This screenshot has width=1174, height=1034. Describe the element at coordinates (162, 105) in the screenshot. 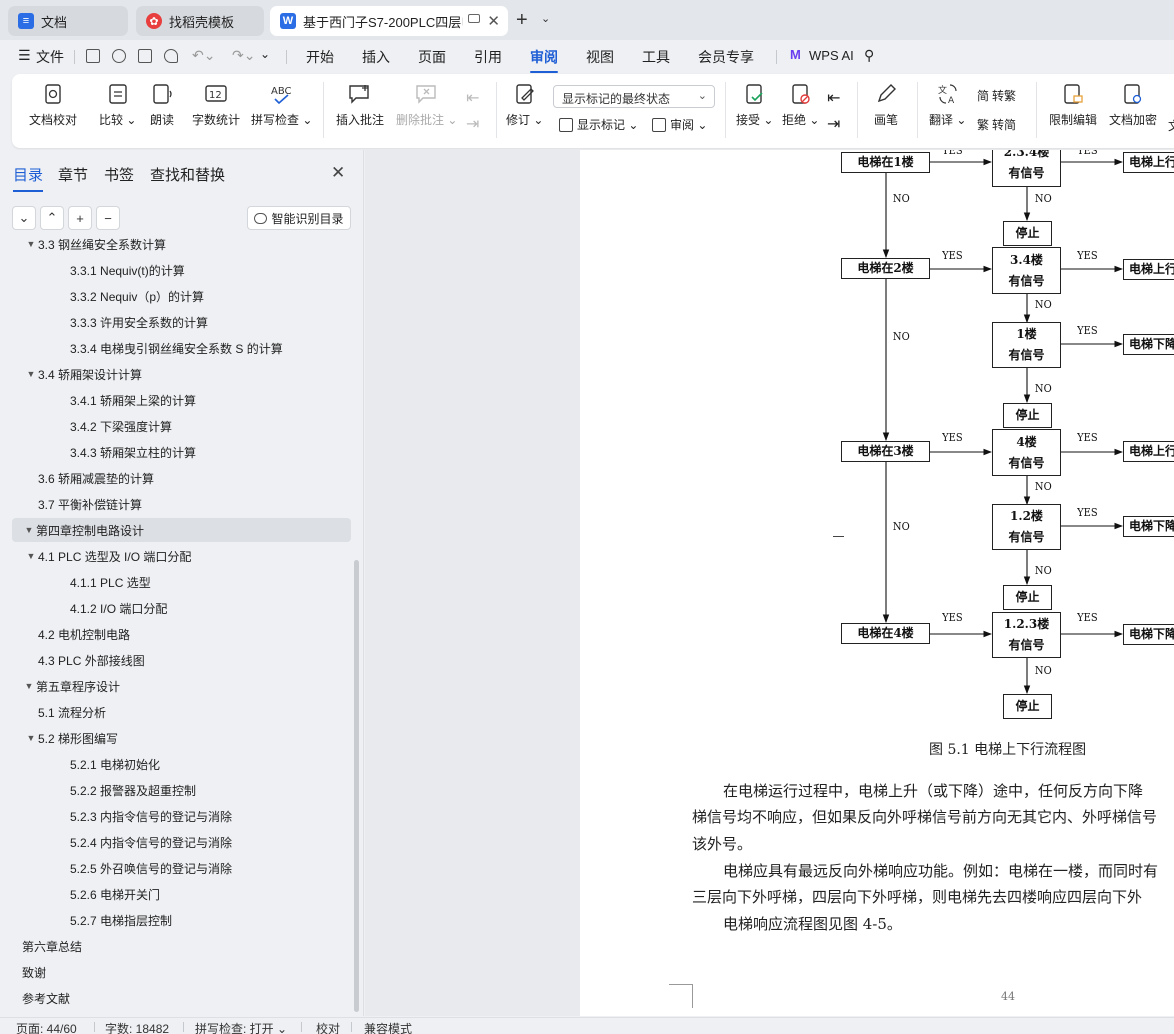

I see `read-aloud-button: 朗读` at that location.